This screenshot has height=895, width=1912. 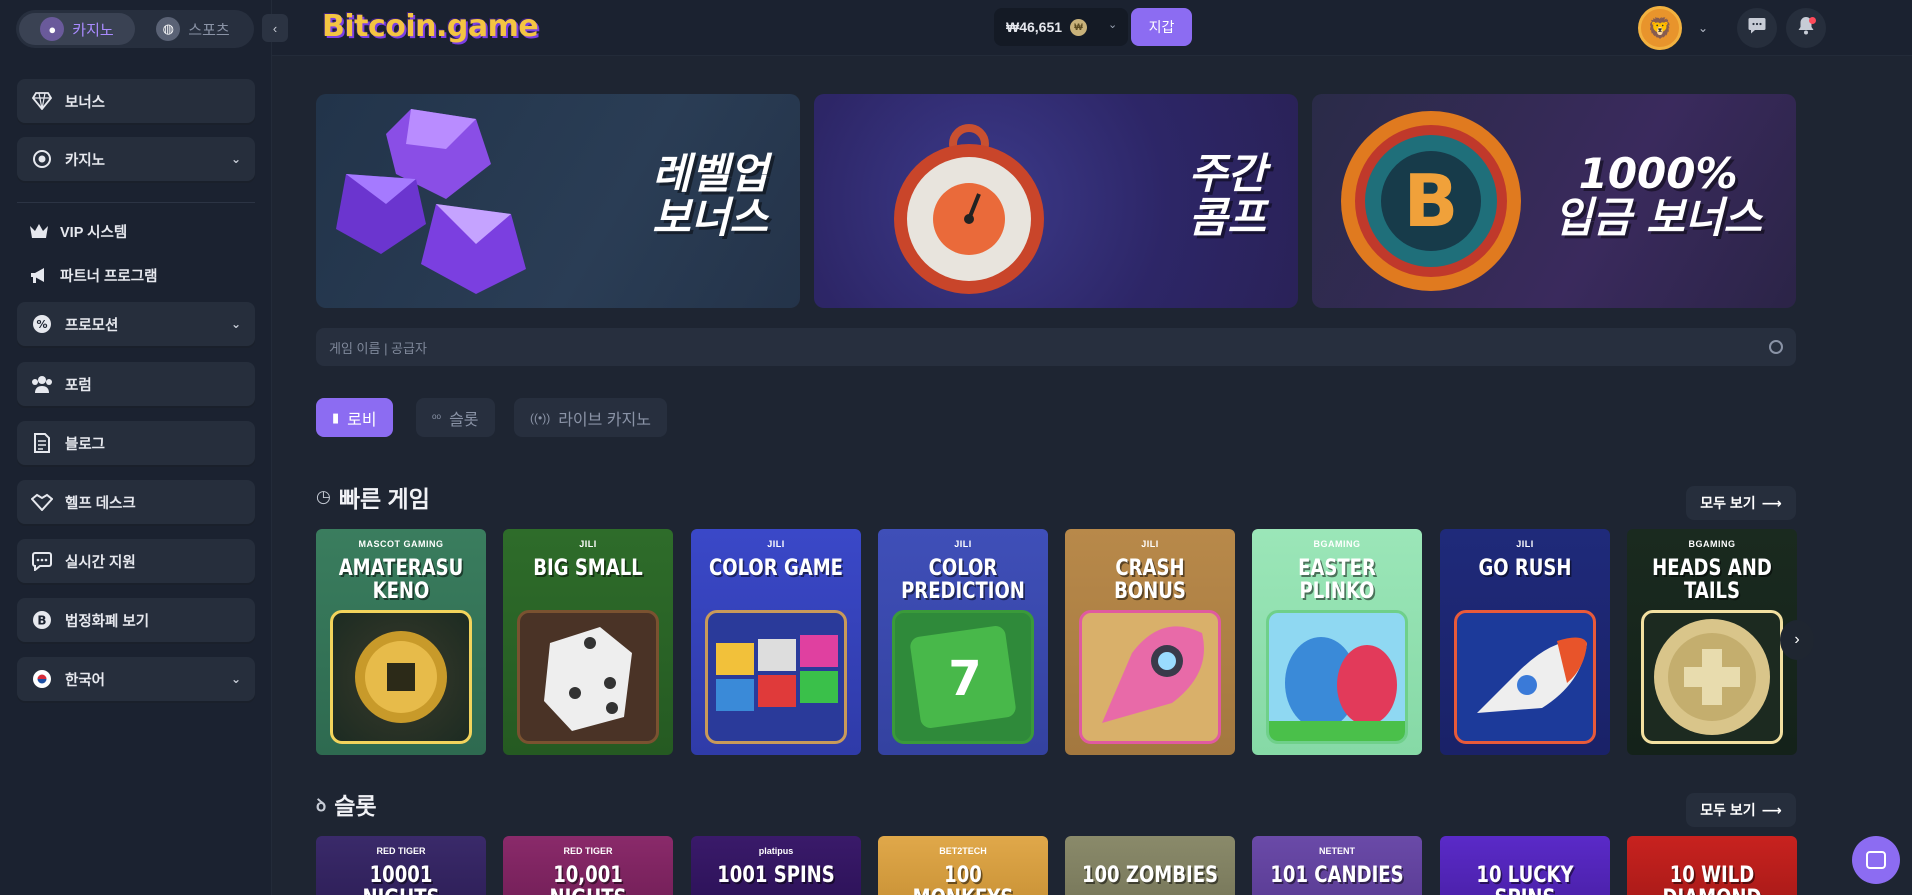 What do you see at coordinates (1150, 642) in the screenshot?
I see `game-card-crash-bonus: JILI CRASH BONUS` at bounding box center [1150, 642].